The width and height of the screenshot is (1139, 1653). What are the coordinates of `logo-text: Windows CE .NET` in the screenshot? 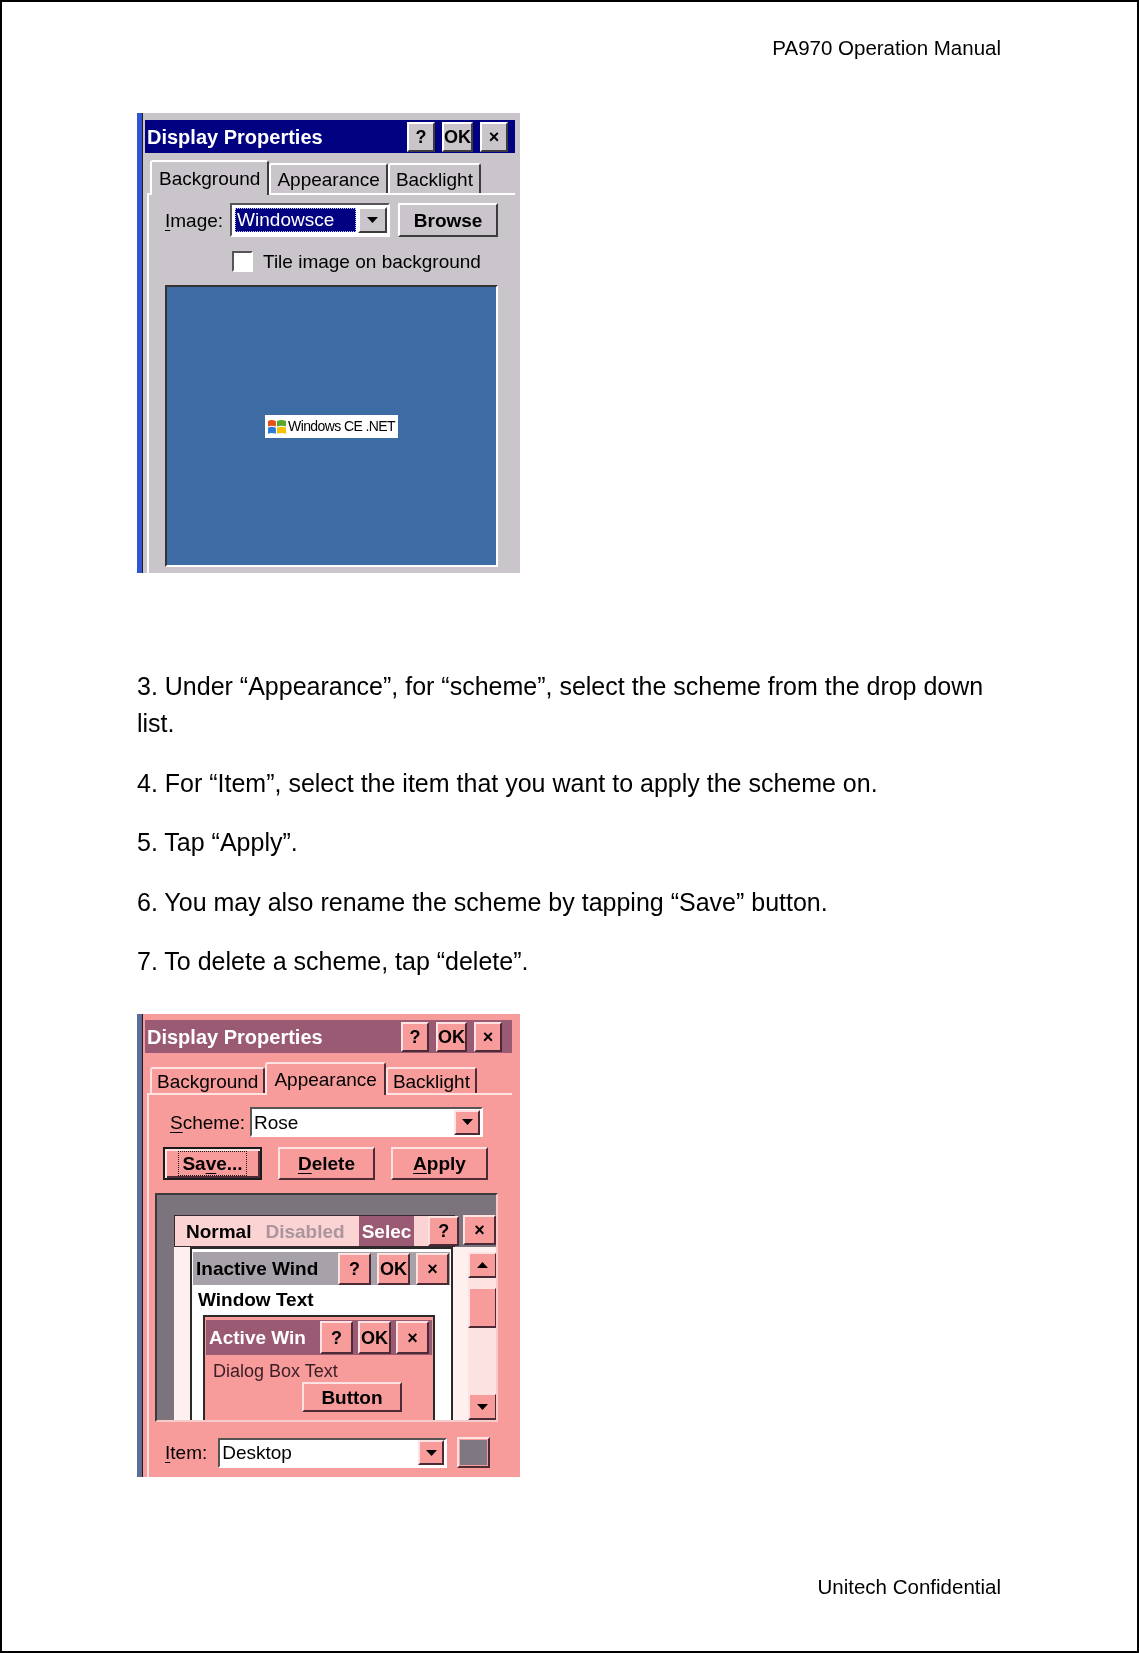 It's located at (341, 426).